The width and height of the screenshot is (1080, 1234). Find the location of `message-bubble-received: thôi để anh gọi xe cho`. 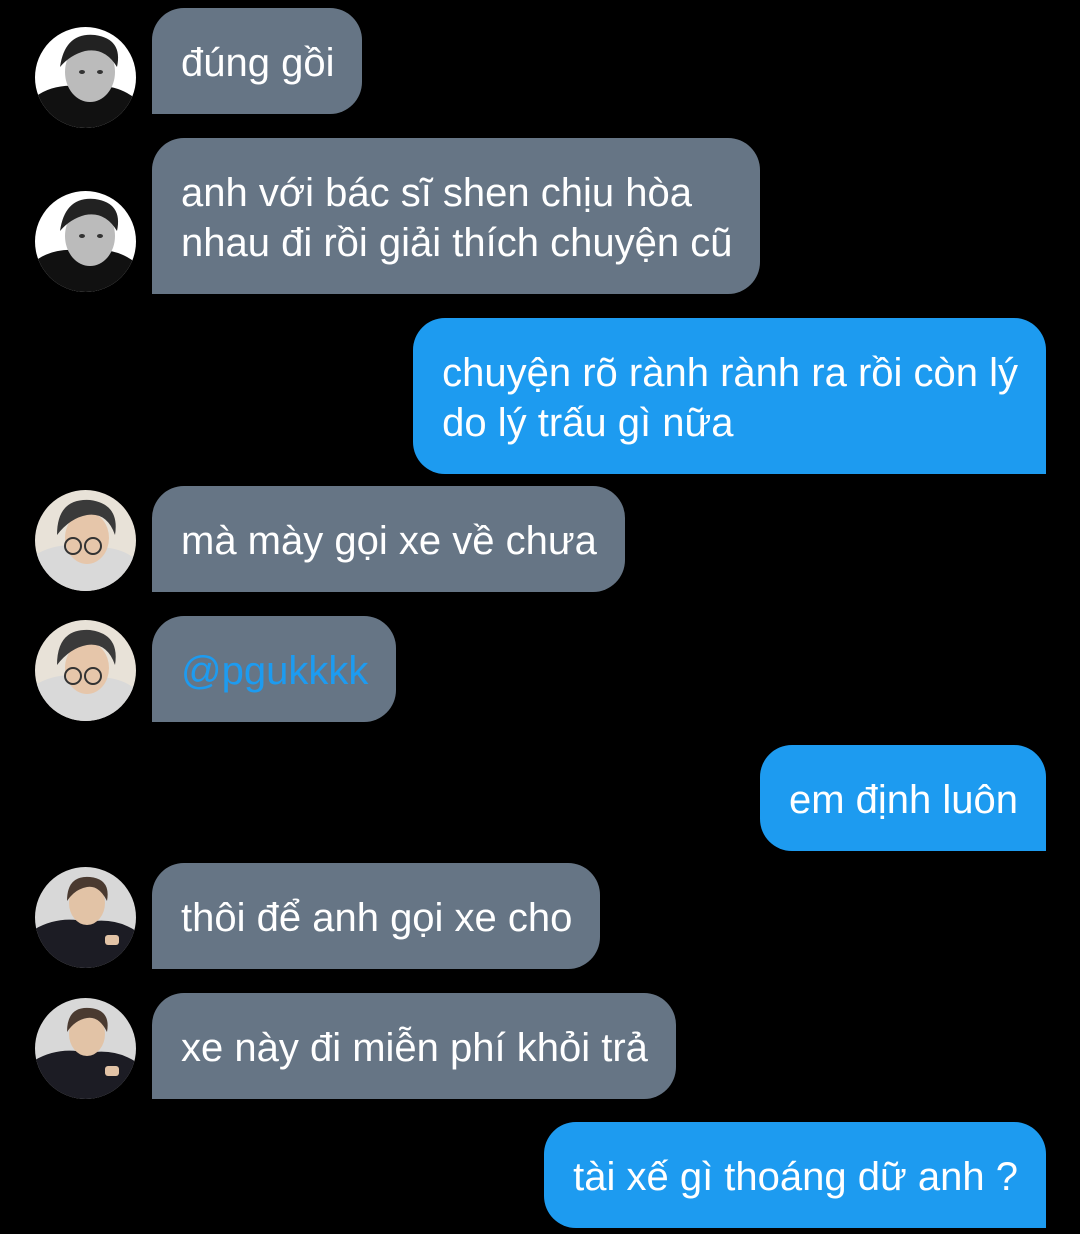

message-bubble-received: thôi để anh gọi xe cho is located at coordinates (376, 916).